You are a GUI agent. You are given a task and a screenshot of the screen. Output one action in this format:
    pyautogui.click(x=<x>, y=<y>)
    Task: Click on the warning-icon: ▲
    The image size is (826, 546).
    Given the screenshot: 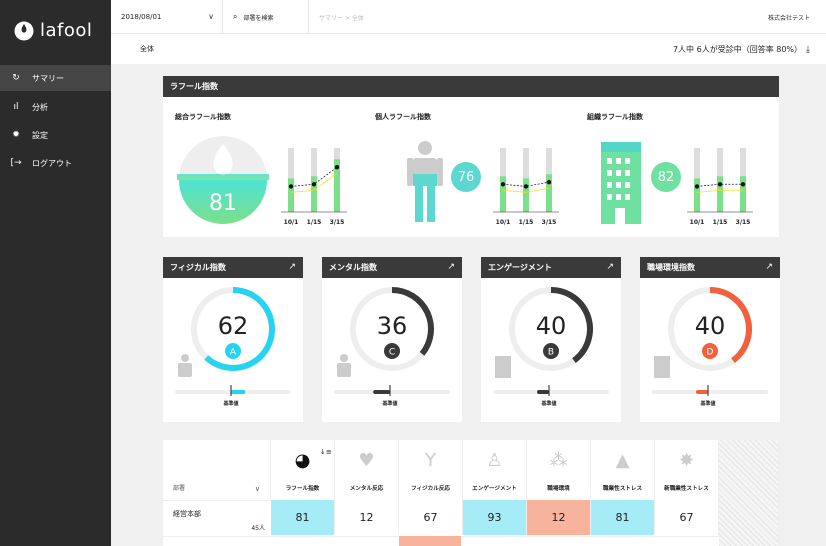 What is the action you would take?
    pyautogui.click(x=622, y=460)
    